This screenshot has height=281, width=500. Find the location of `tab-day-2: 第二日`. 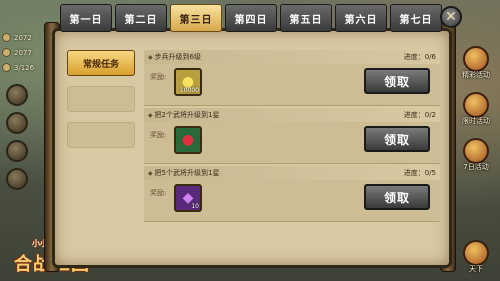

tab-day-2: 第二日 is located at coordinates (141, 18).